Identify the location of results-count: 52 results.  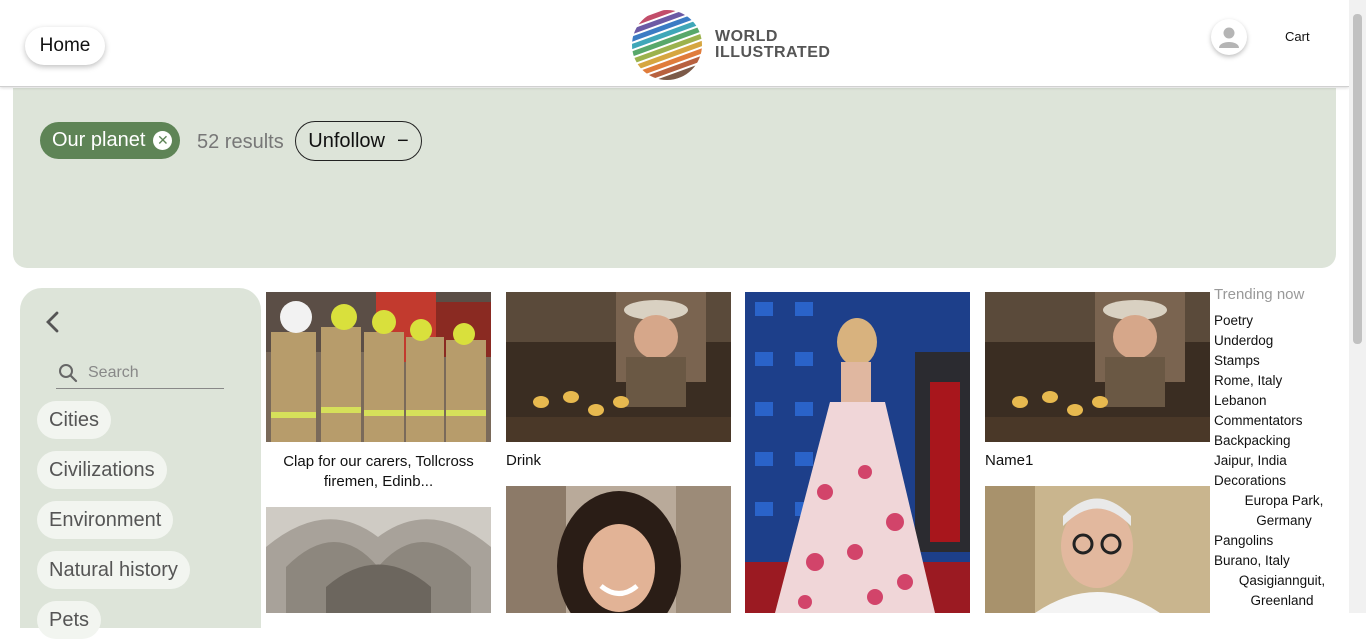
(240, 142).